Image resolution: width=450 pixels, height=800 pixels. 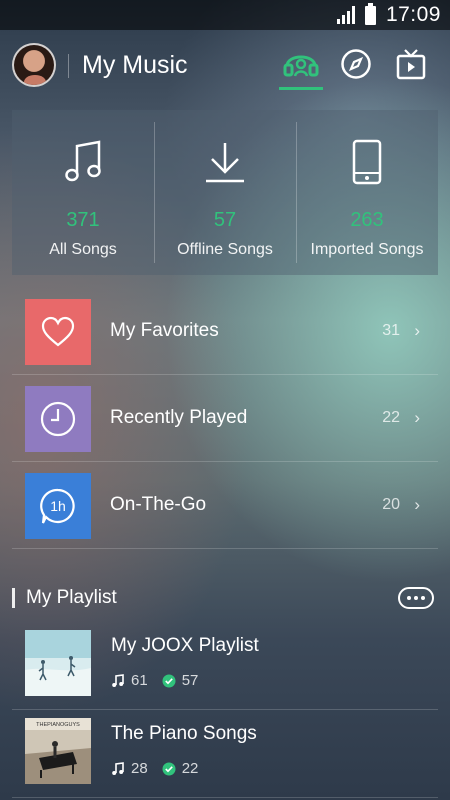 I want to click on svg-text: THEPIANOGUYS, so click(x=58, y=725).